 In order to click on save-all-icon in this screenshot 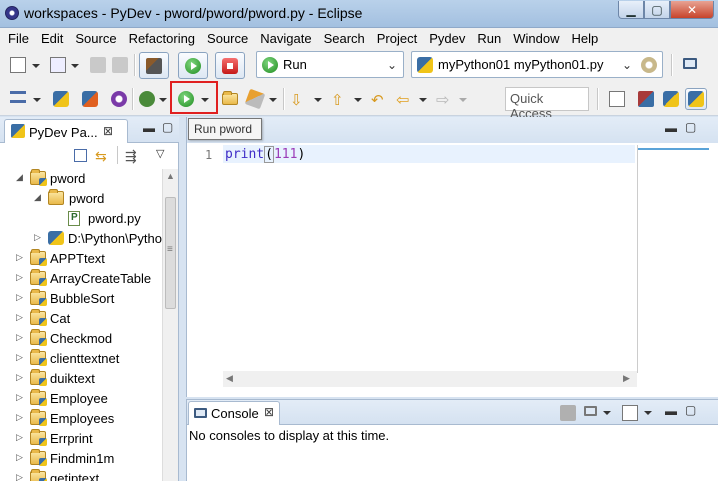, I will do `click(120, 65)`.